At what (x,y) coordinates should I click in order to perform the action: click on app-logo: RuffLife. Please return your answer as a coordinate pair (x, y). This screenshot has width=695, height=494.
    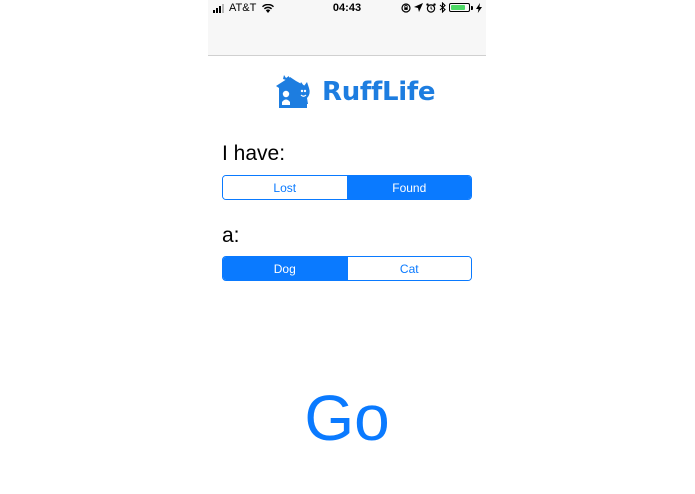
    Looking at the image, I should click on (354, 92).